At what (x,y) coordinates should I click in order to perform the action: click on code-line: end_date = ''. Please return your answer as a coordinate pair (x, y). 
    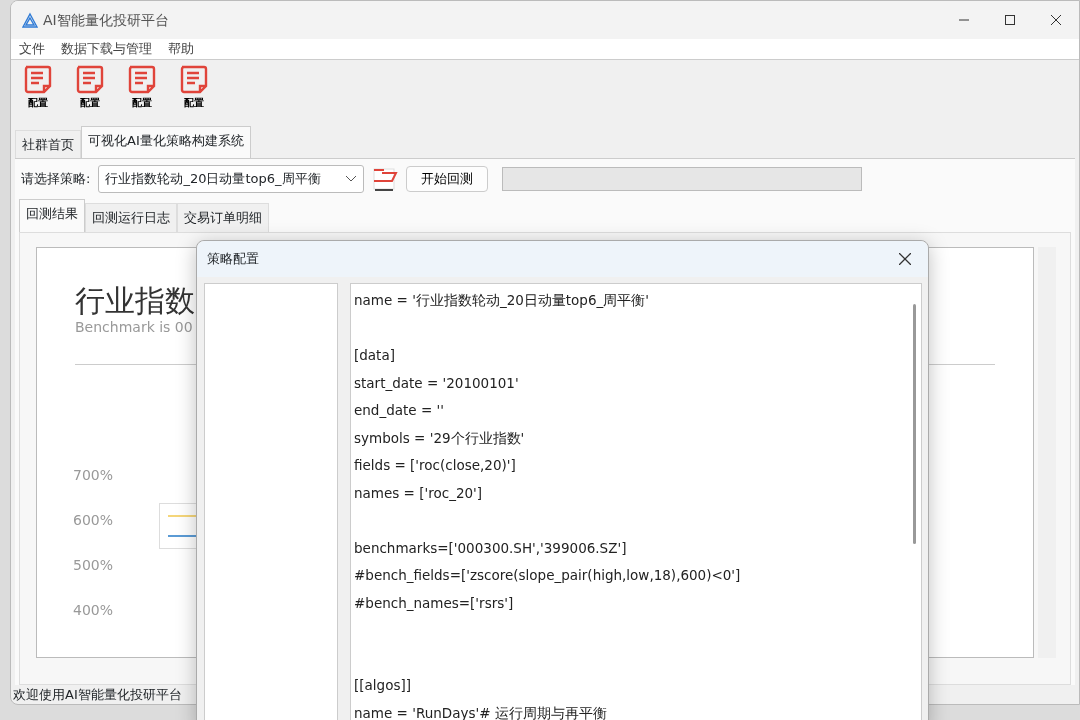
    Looking at the image, I should click on (399, 410).